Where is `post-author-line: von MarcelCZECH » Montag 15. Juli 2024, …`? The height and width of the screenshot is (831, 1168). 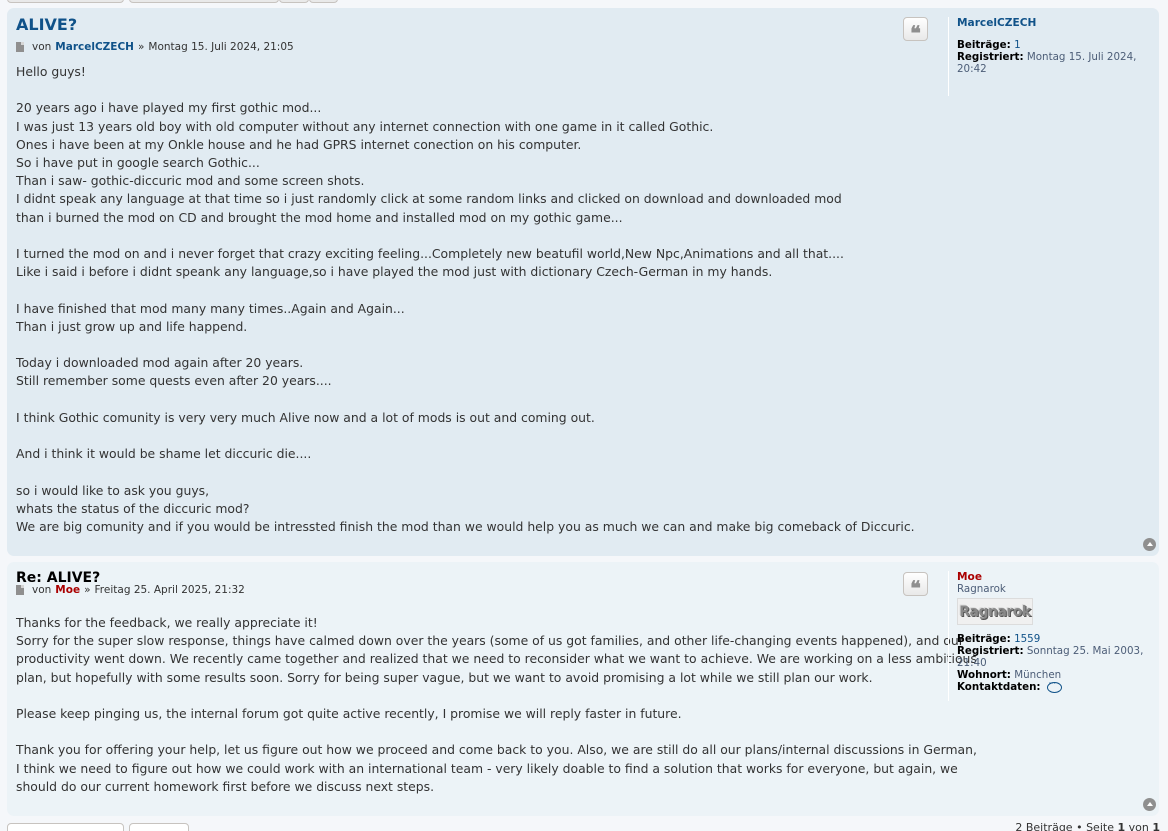 post-author-line: von MarcelCZECH » Montag 15. Juli 2024, … is located at coordinates (155, 47).